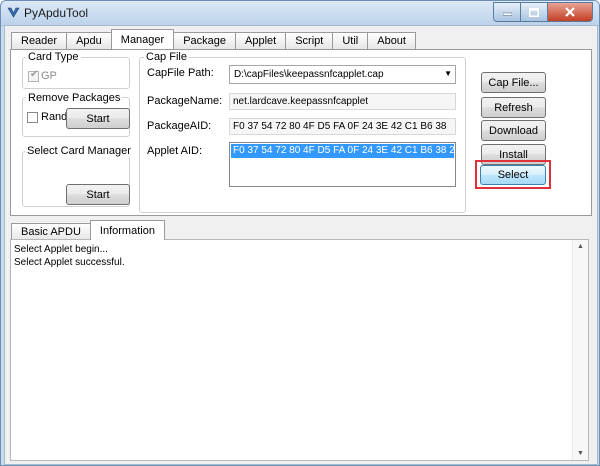 The width and height of the screenshot is (600, 466). I want to click on scroll-down-icon: ▼, so click(580, 453).